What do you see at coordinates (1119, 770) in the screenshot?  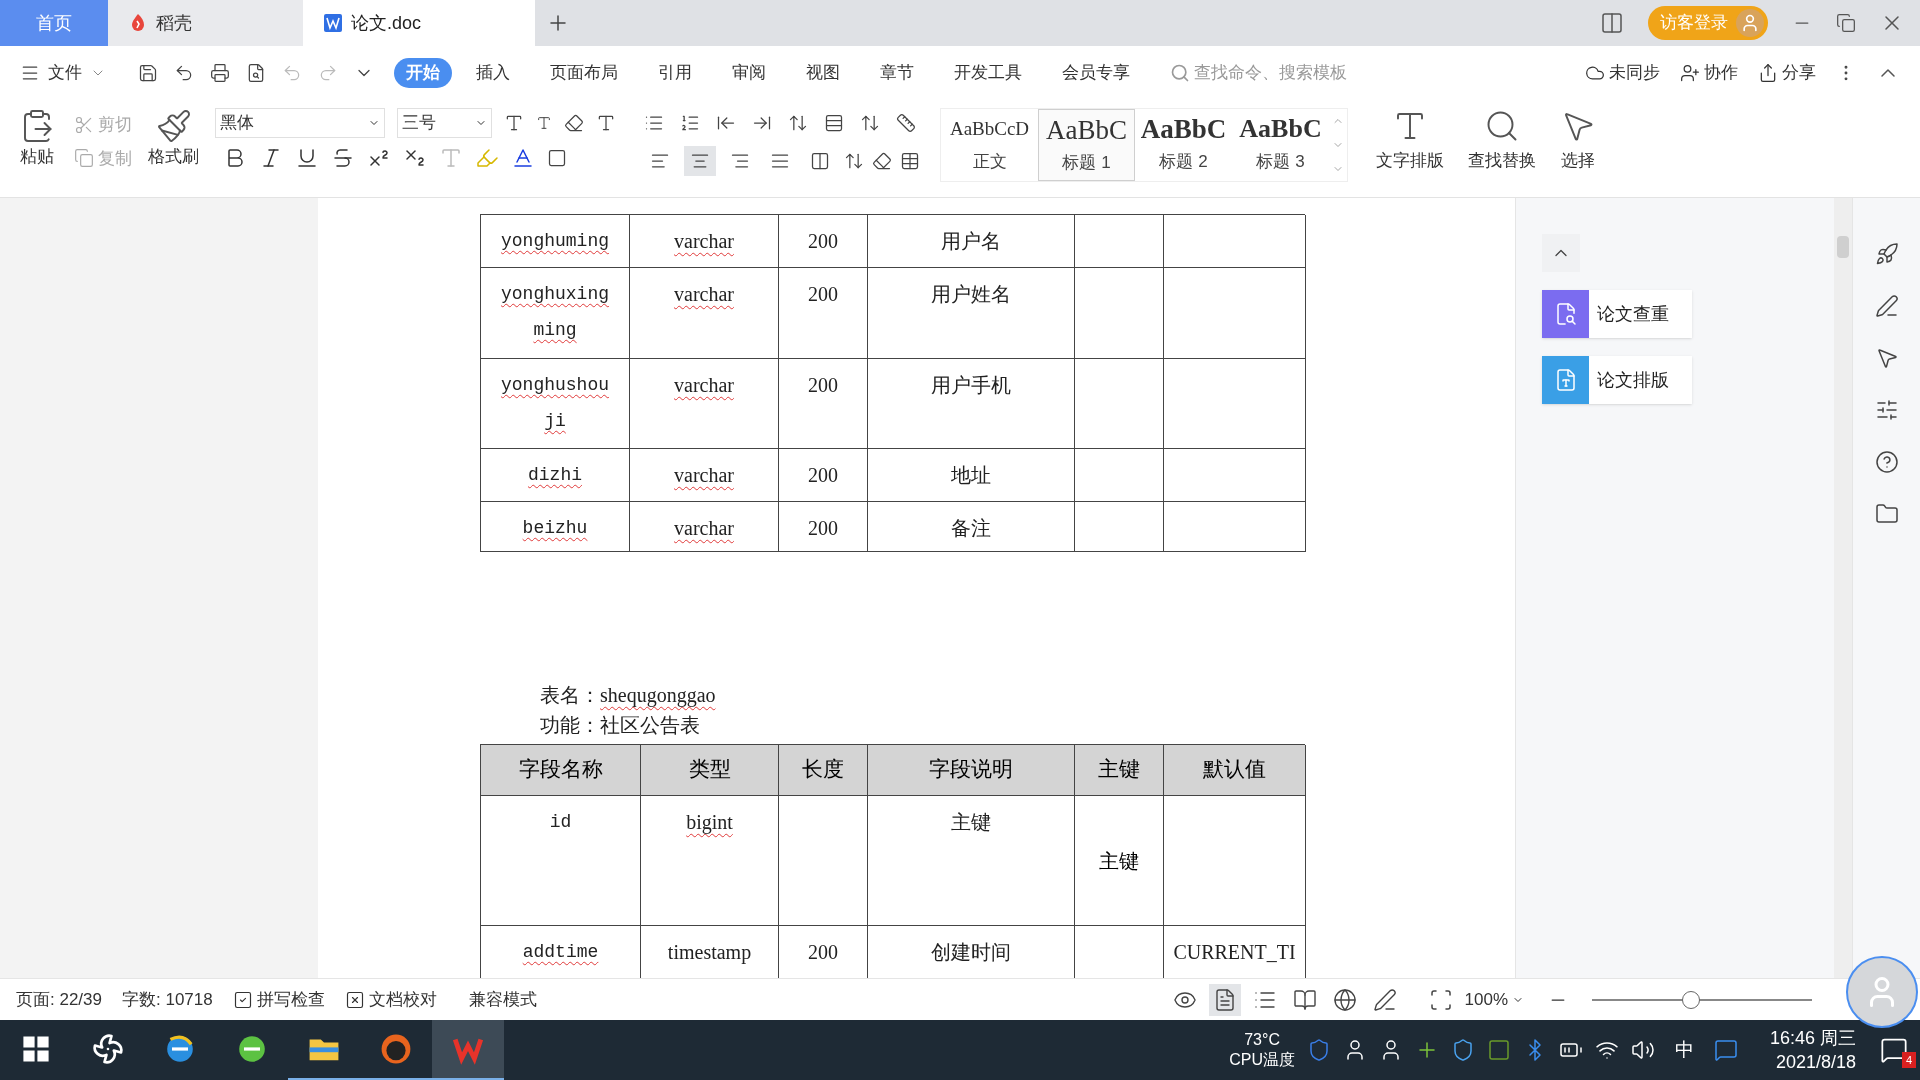 I see `column-header: 主键` at bounding box center [1119, 770].